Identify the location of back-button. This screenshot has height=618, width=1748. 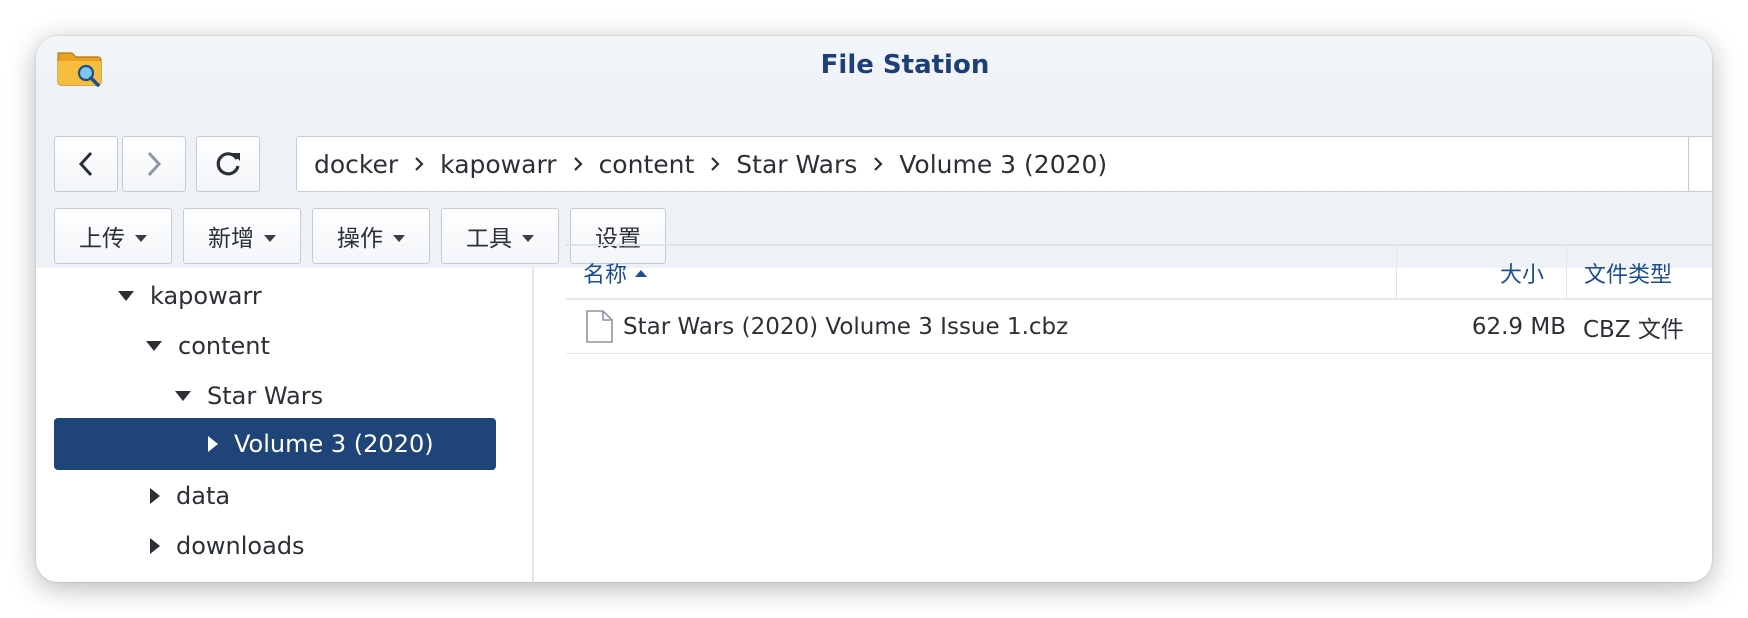
(86, 164).